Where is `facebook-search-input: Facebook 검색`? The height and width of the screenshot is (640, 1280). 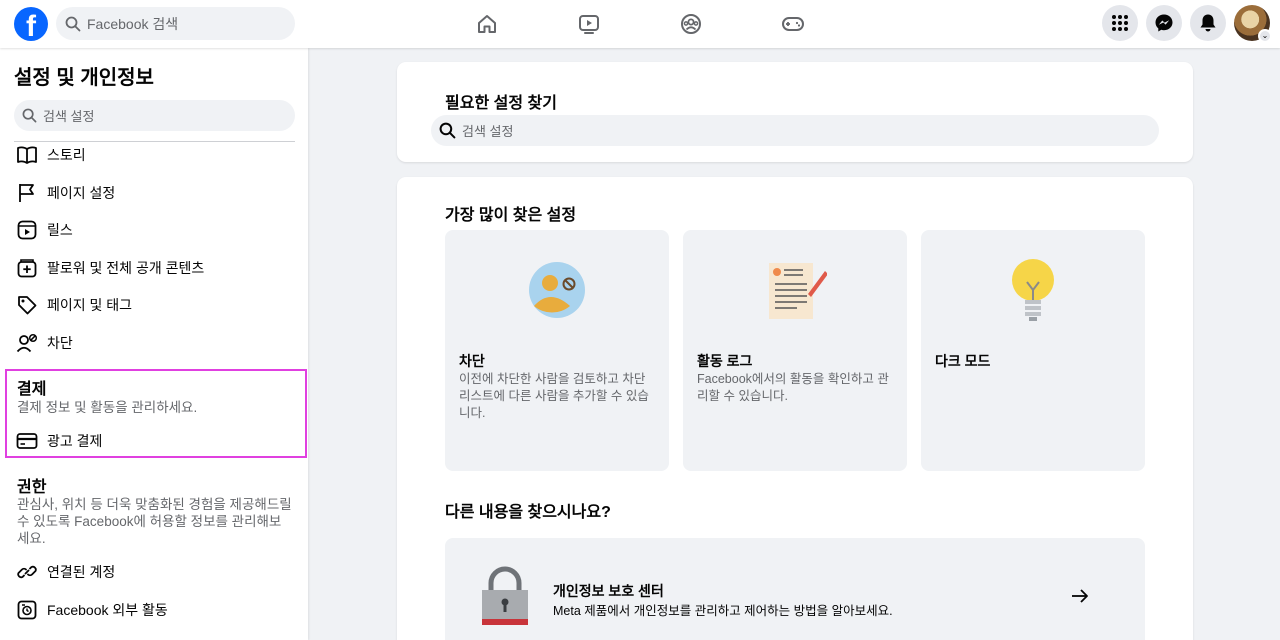
facebook-search-input: Facebook 검색 is located at coordinates (175, 23).